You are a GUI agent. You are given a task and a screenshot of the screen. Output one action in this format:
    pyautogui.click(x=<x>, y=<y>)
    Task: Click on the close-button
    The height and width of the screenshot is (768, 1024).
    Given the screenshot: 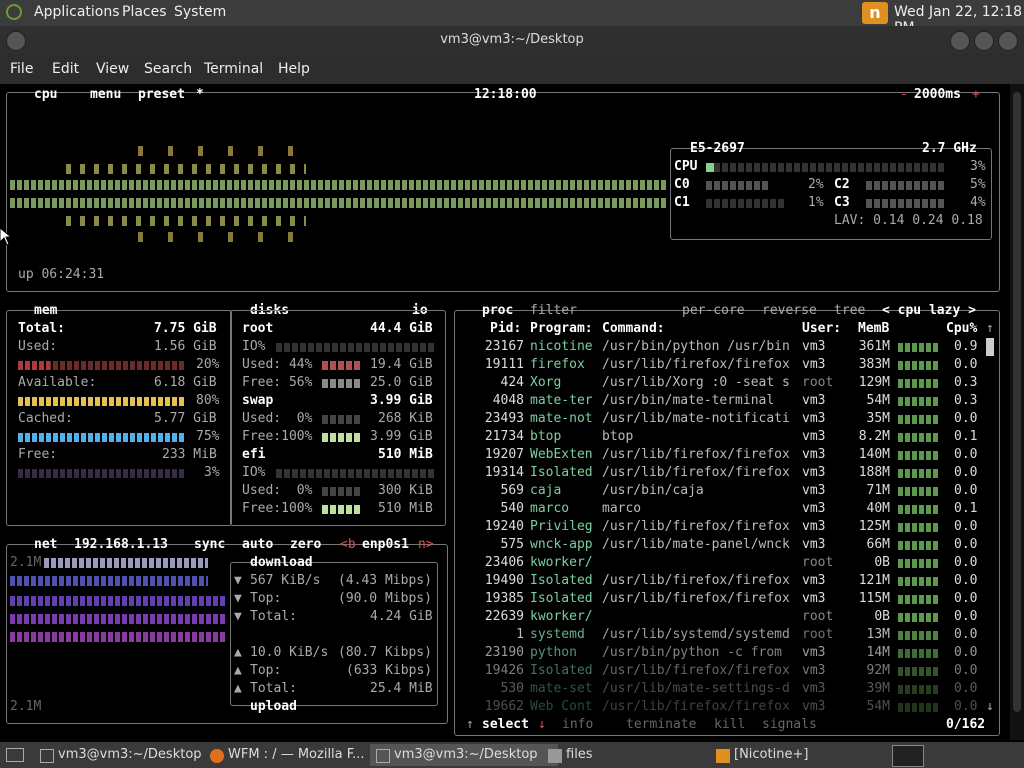 What is the action you would take?
    pyautogui.click(x=1008, y=41)
    